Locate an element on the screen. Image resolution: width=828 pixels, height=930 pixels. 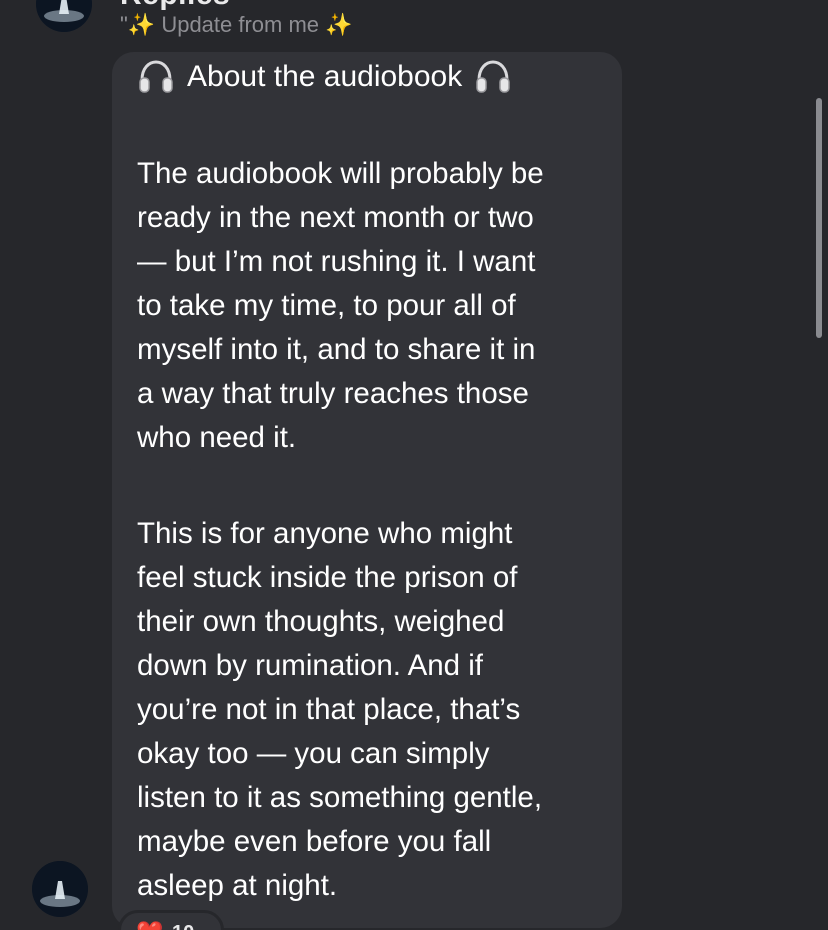
message-line: down by rumination. And if is located at coordinates (310, 665).